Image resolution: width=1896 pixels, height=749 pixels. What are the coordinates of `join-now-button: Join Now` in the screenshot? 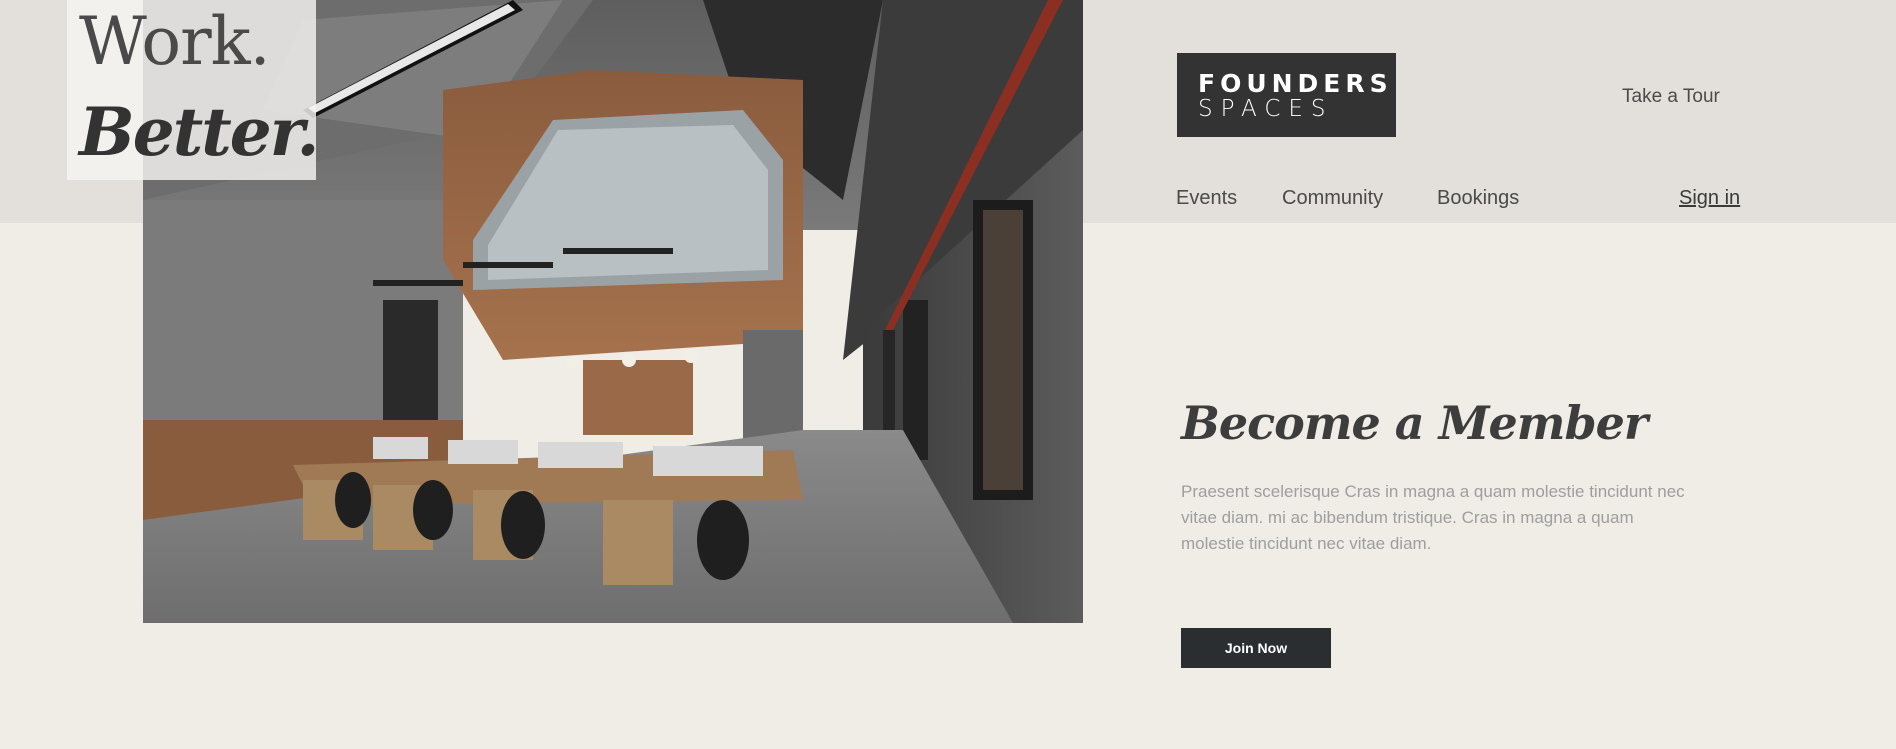 It's located at (1256, 648).